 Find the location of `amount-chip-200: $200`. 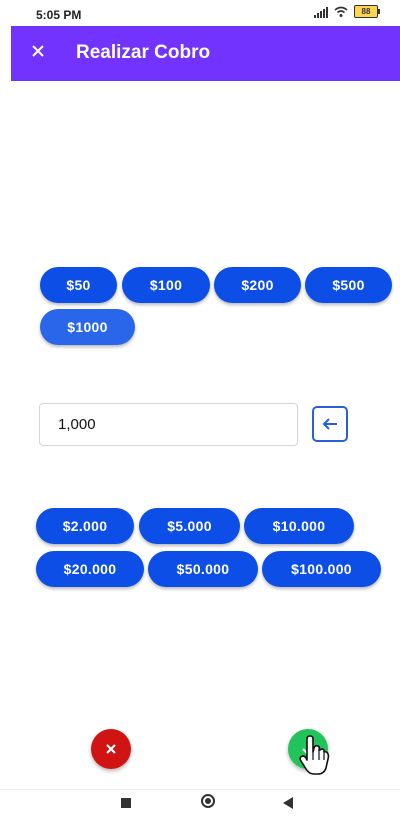

amount-chip-200: $200 is located at coordinates (257, 285).